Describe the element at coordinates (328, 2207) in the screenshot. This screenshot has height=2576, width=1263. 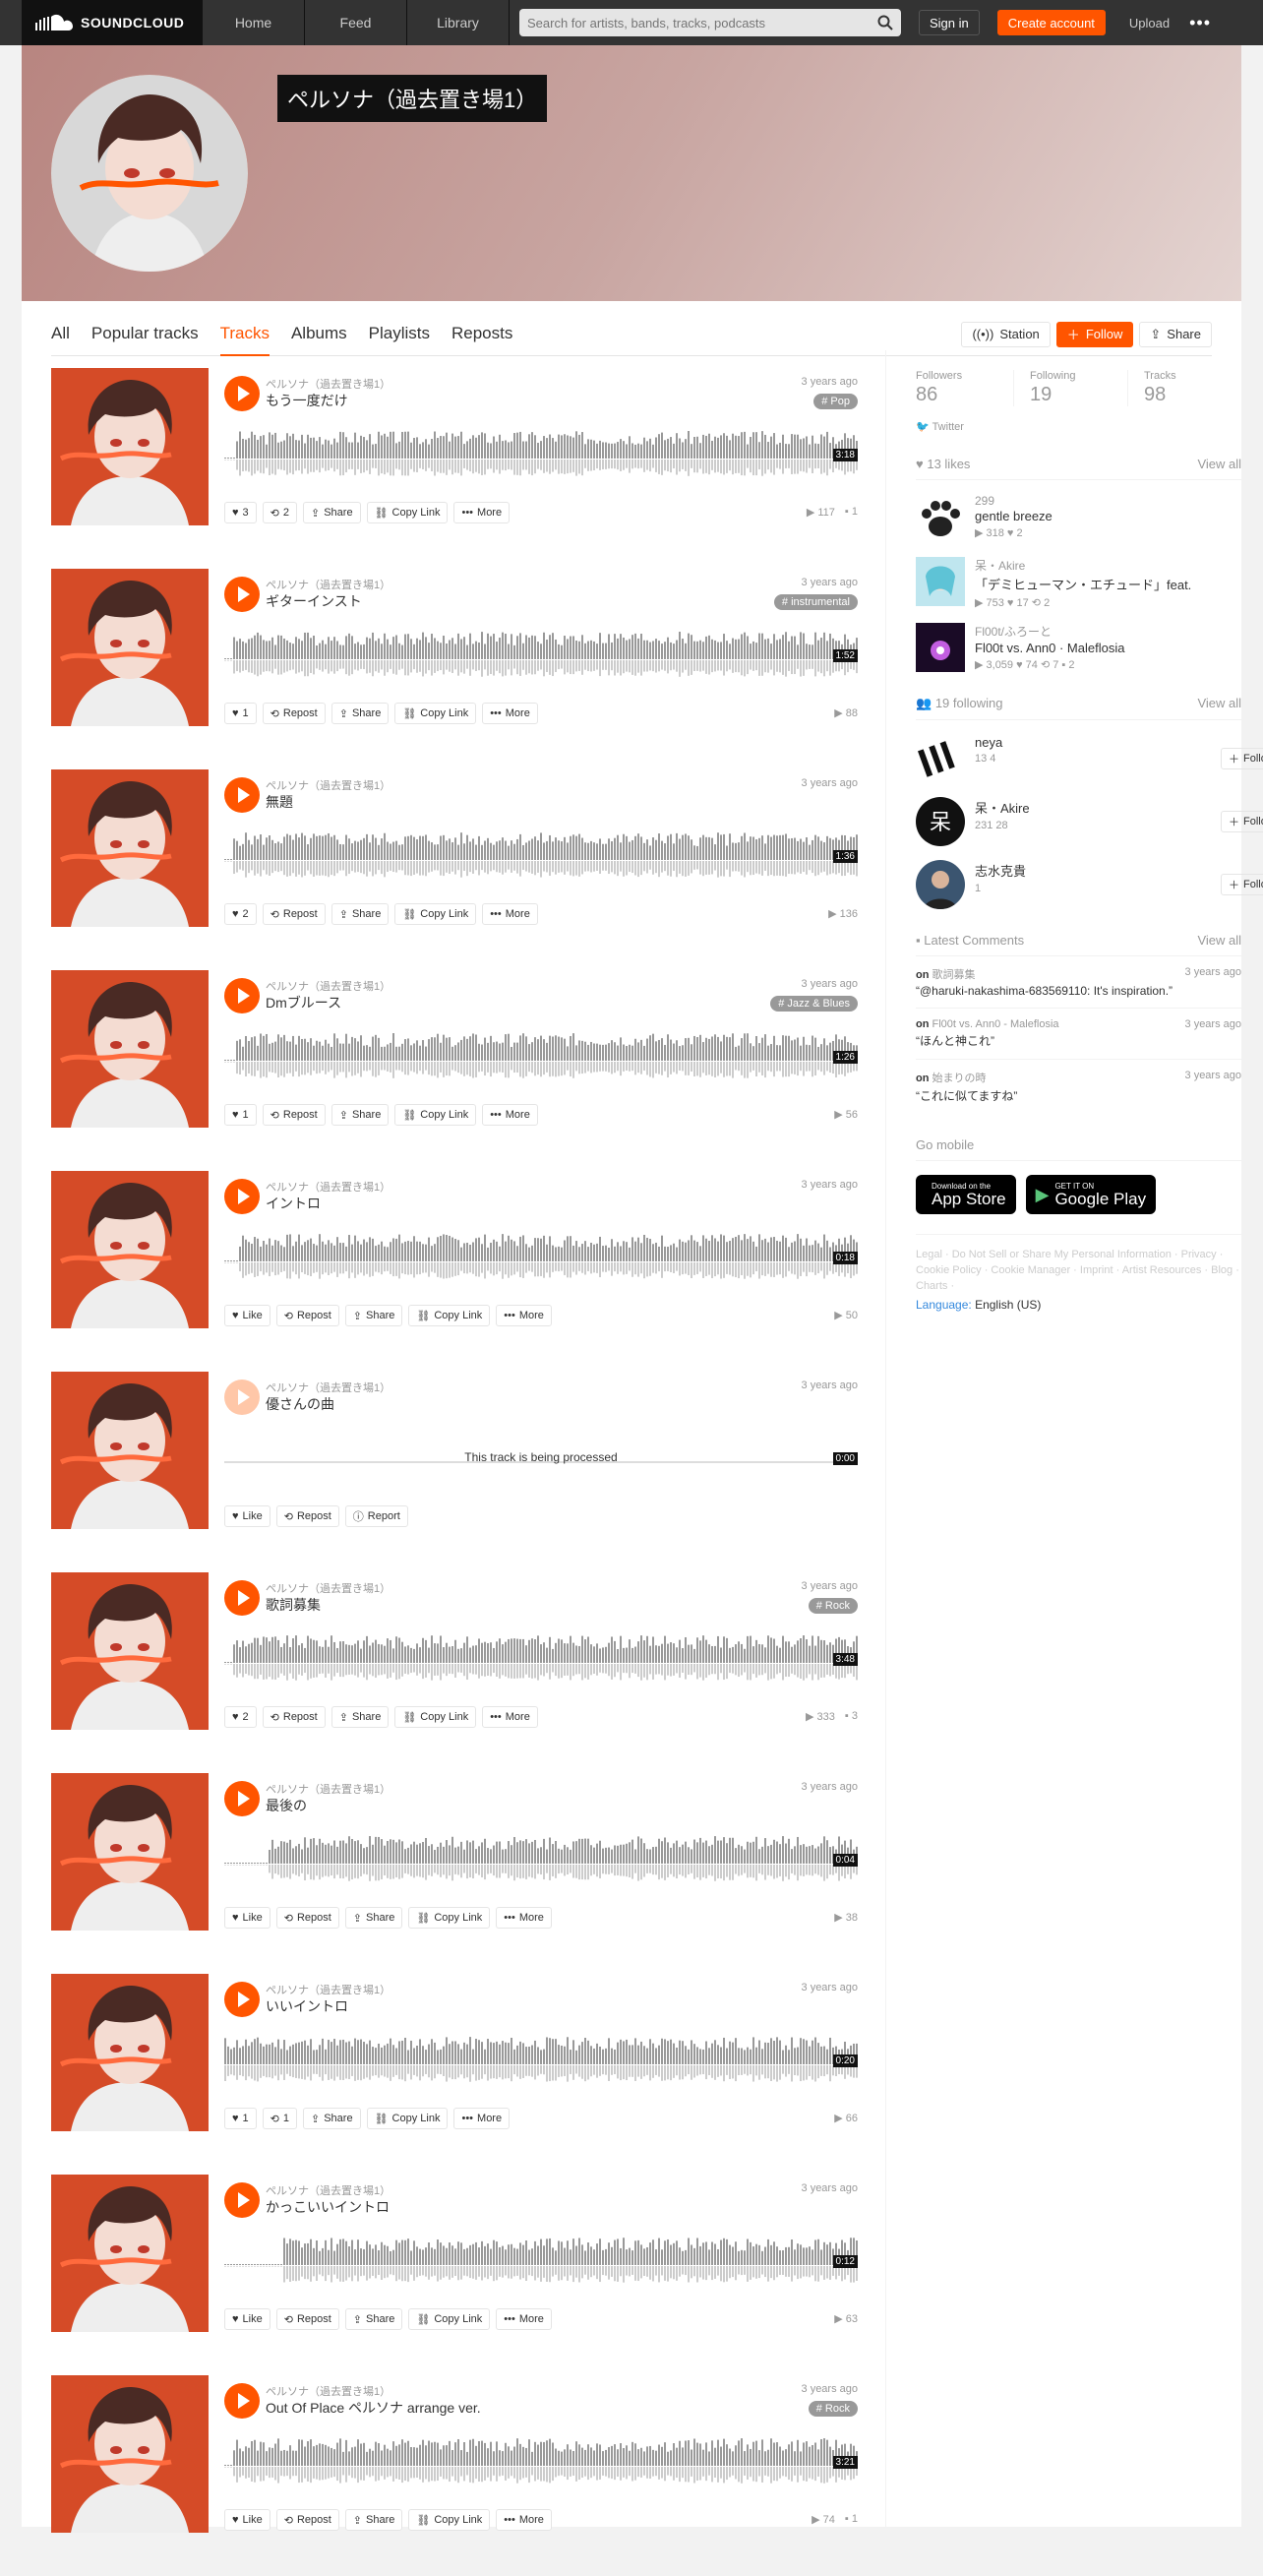
I see `track-title: かっこいいイントロ` at that location.